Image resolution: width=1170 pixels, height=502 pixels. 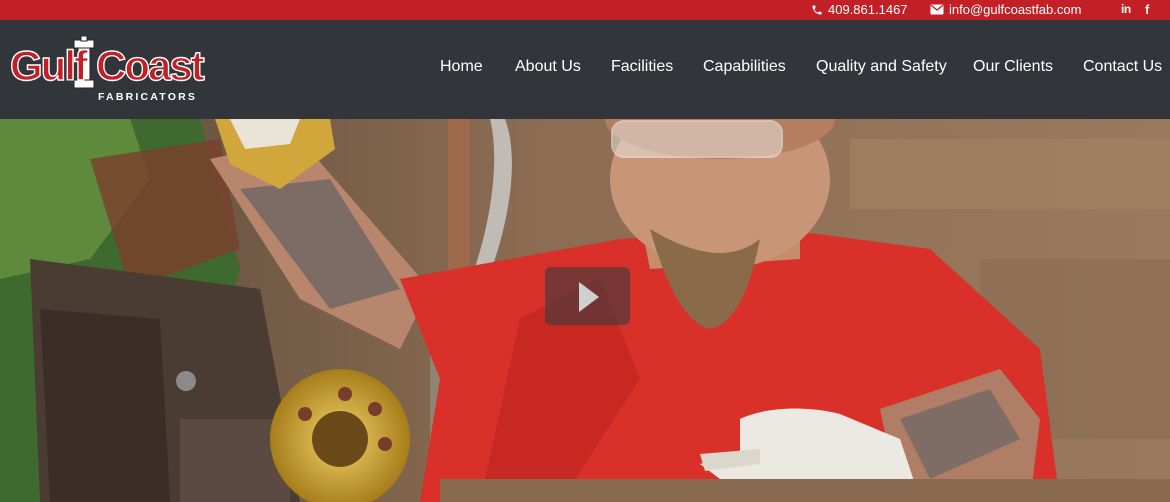 I want to click on play-icon, so click(x=589, y=297).